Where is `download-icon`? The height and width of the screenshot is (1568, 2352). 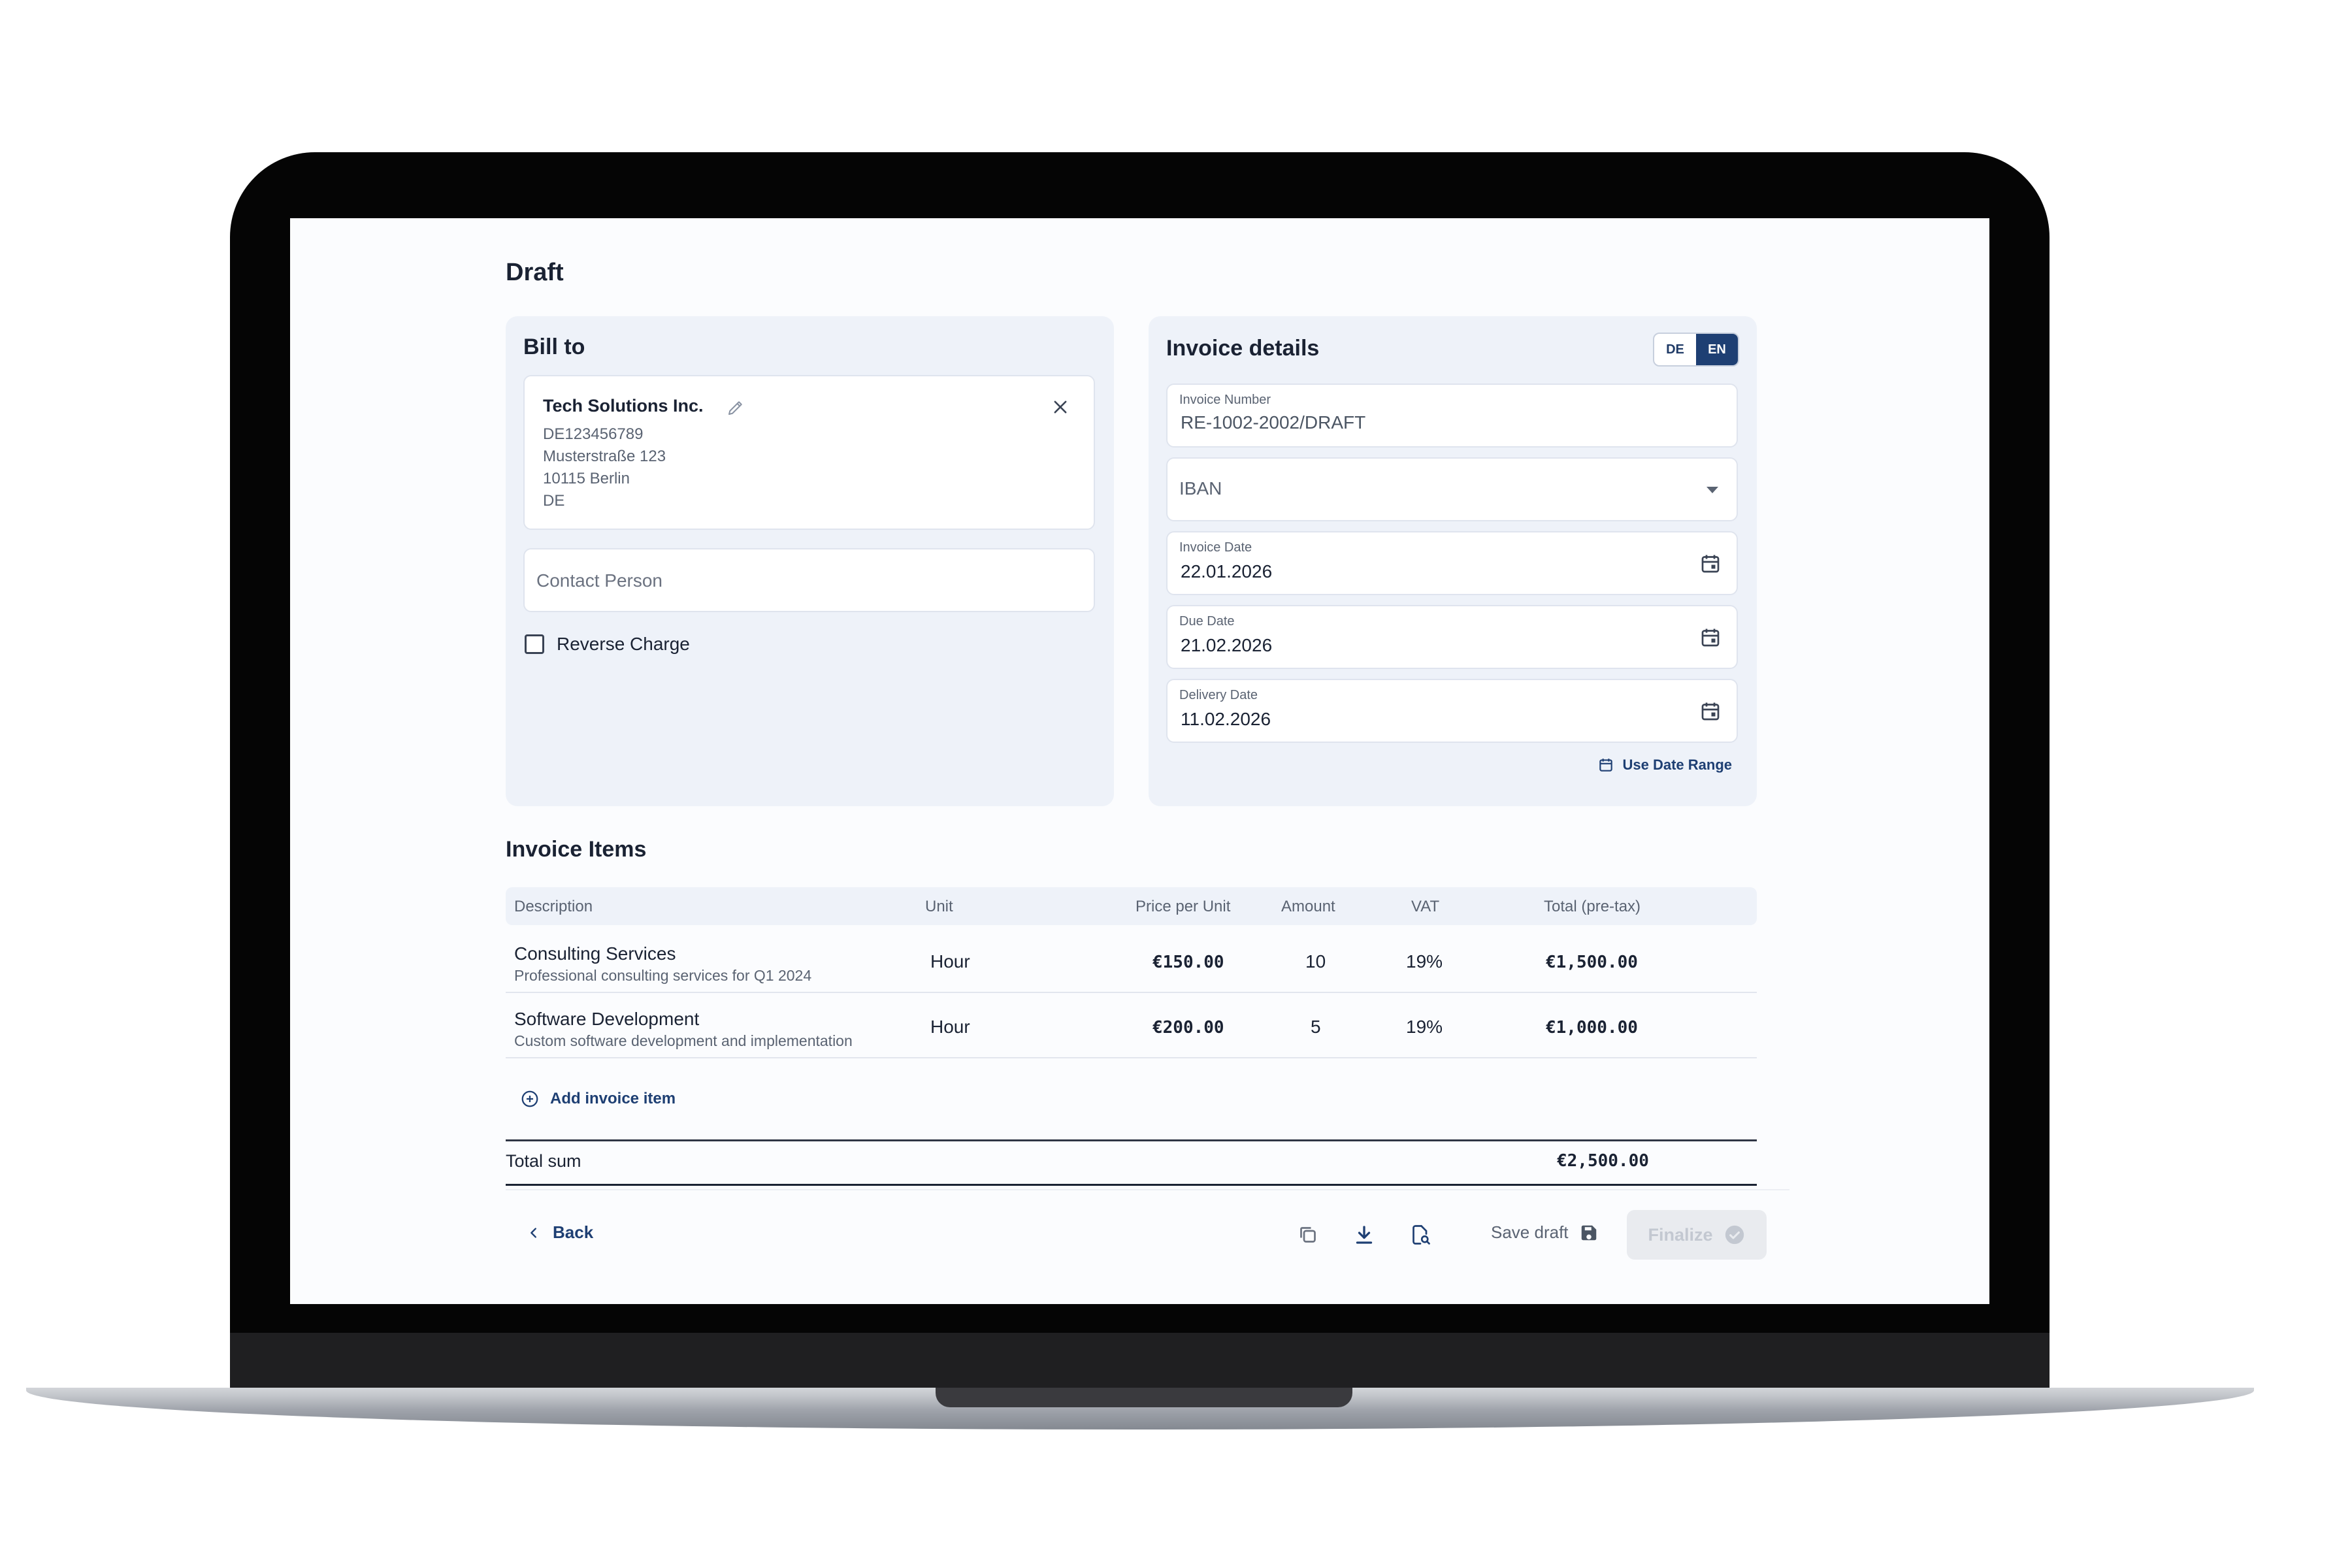
download-icon is located at coordinates (1364, 1235).